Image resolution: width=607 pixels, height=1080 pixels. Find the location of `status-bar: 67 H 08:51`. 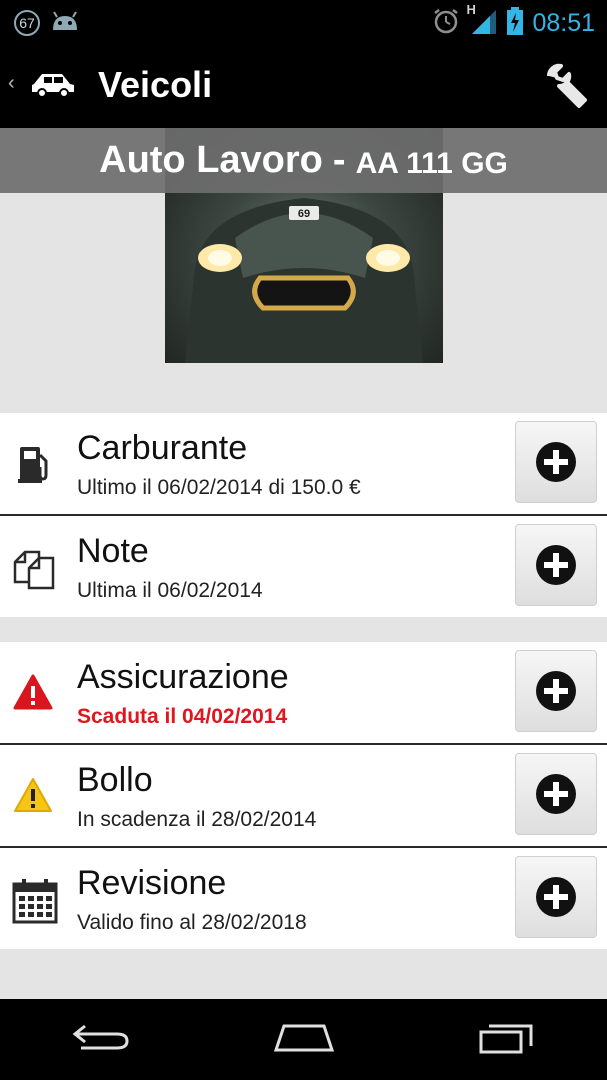

status-bar: 67 H 08:51 is located at coordinates (303, 22).